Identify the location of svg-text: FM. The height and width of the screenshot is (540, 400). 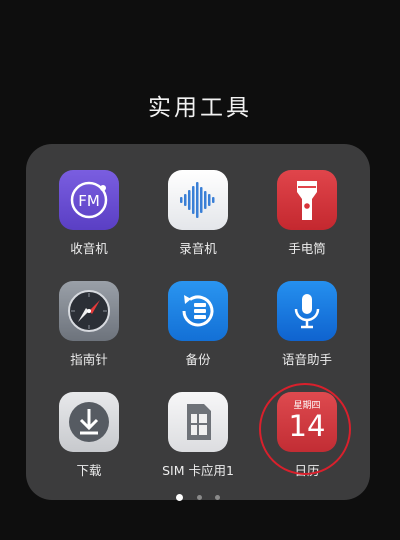
(89, 201).